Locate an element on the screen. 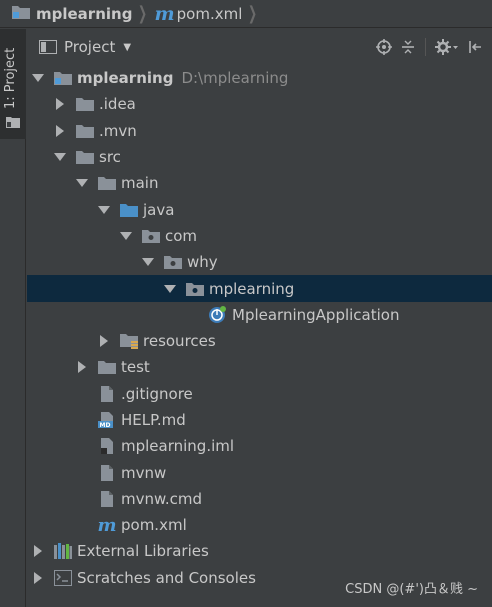 Image resolution: width=492 pixels, height=607 pixels. tree-node-label: src is located at coordinates (110, 157).